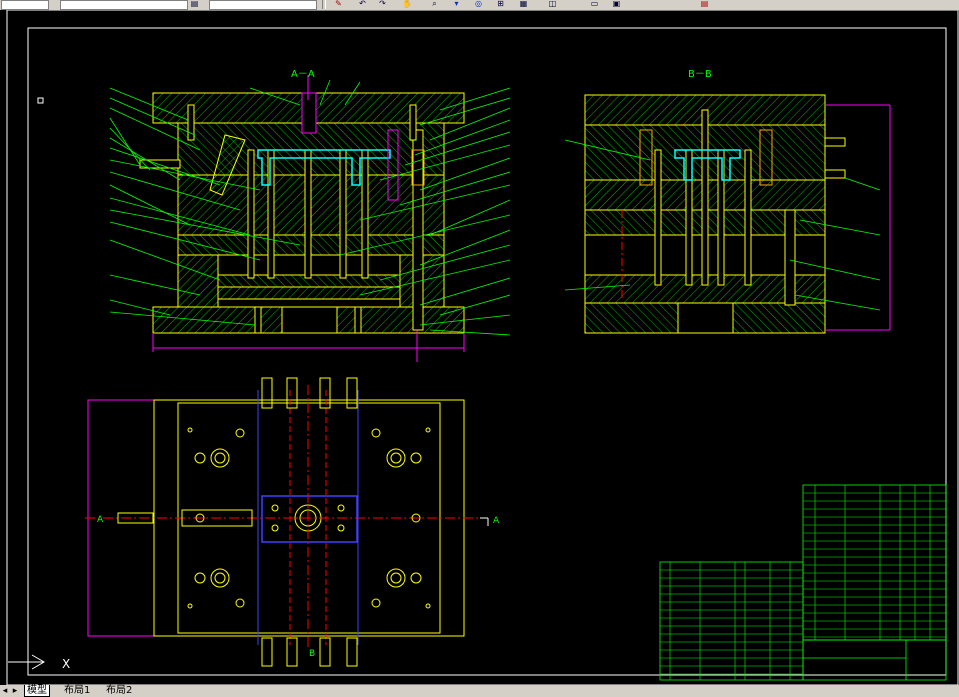 Image resolution: width=959 pixels, height=697 pixels. Describe the element at coordinates (119, 690) in the screenshot. I see `tab-layout2: 布局2` at that location.